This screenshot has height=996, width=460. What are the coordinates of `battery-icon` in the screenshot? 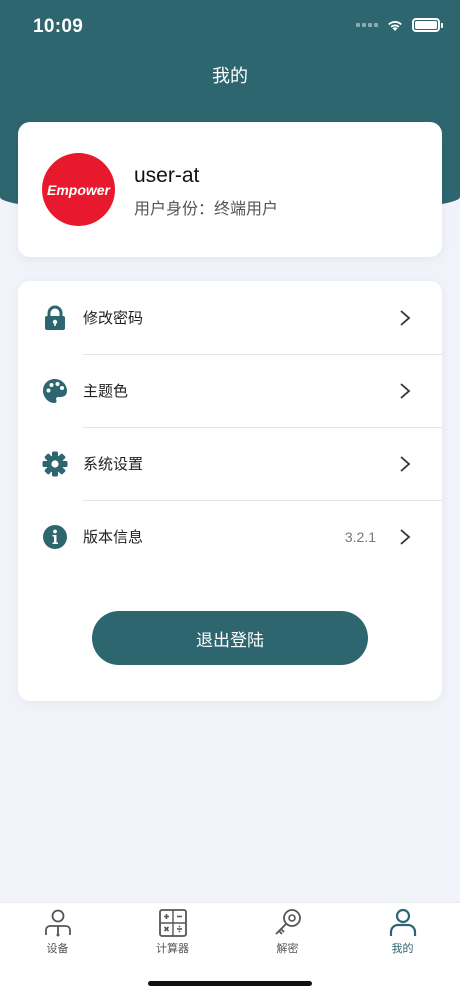 It's located at (427, 25).